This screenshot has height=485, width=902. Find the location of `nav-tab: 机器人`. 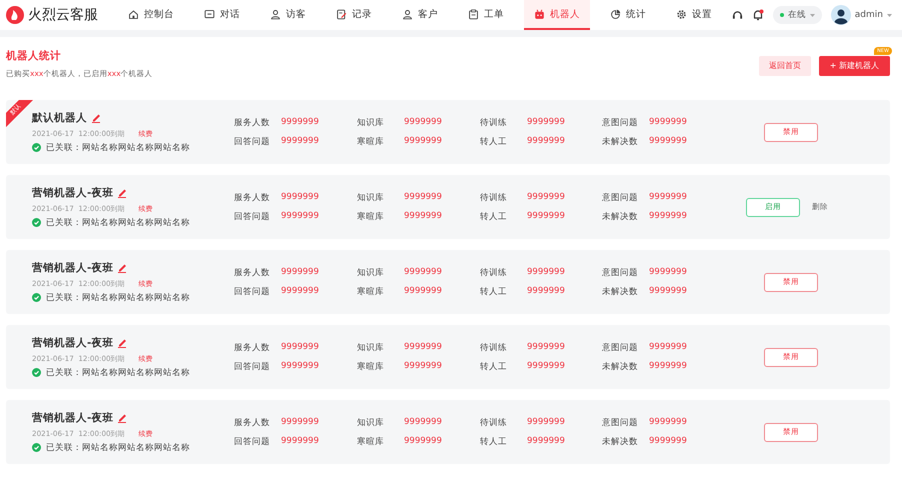

nav-tab: 机器人 is located at coordinates (557, 15).